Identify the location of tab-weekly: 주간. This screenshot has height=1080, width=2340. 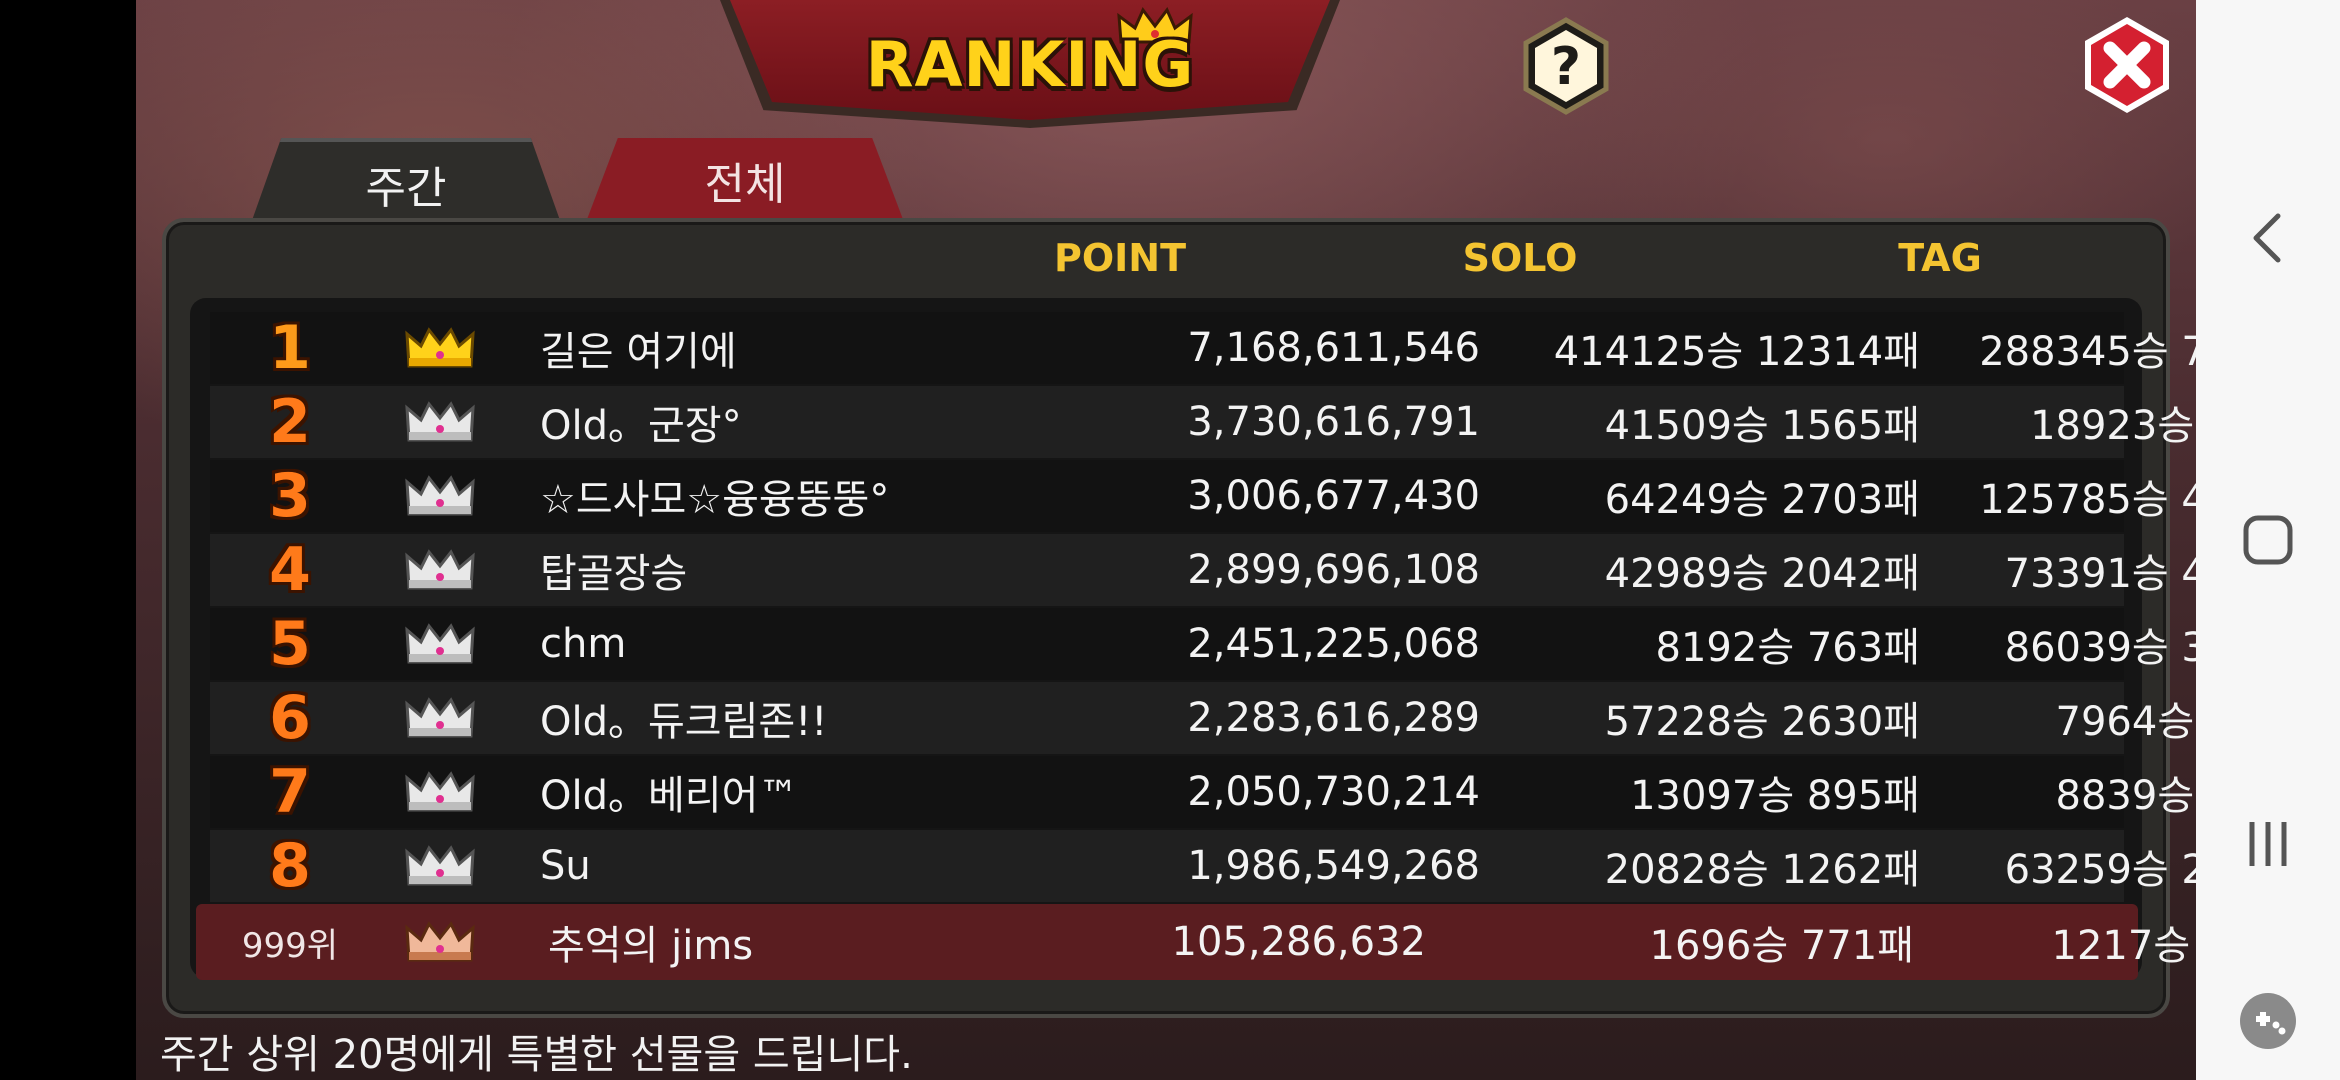
(406, 182).